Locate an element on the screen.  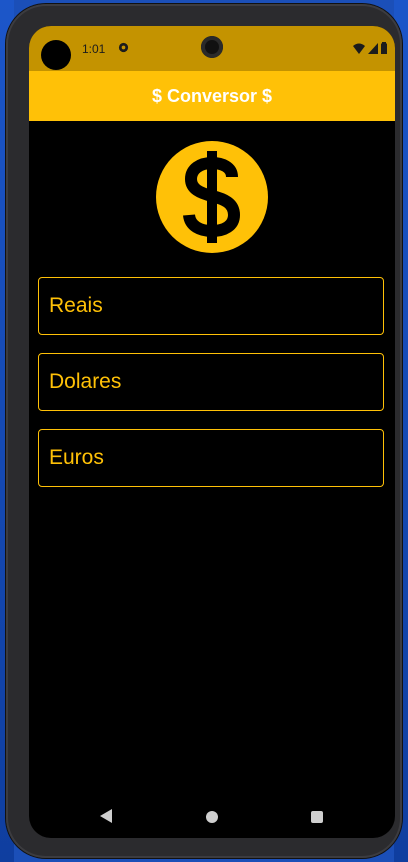
euros-field: Euros is located at coordinates (211, 458).